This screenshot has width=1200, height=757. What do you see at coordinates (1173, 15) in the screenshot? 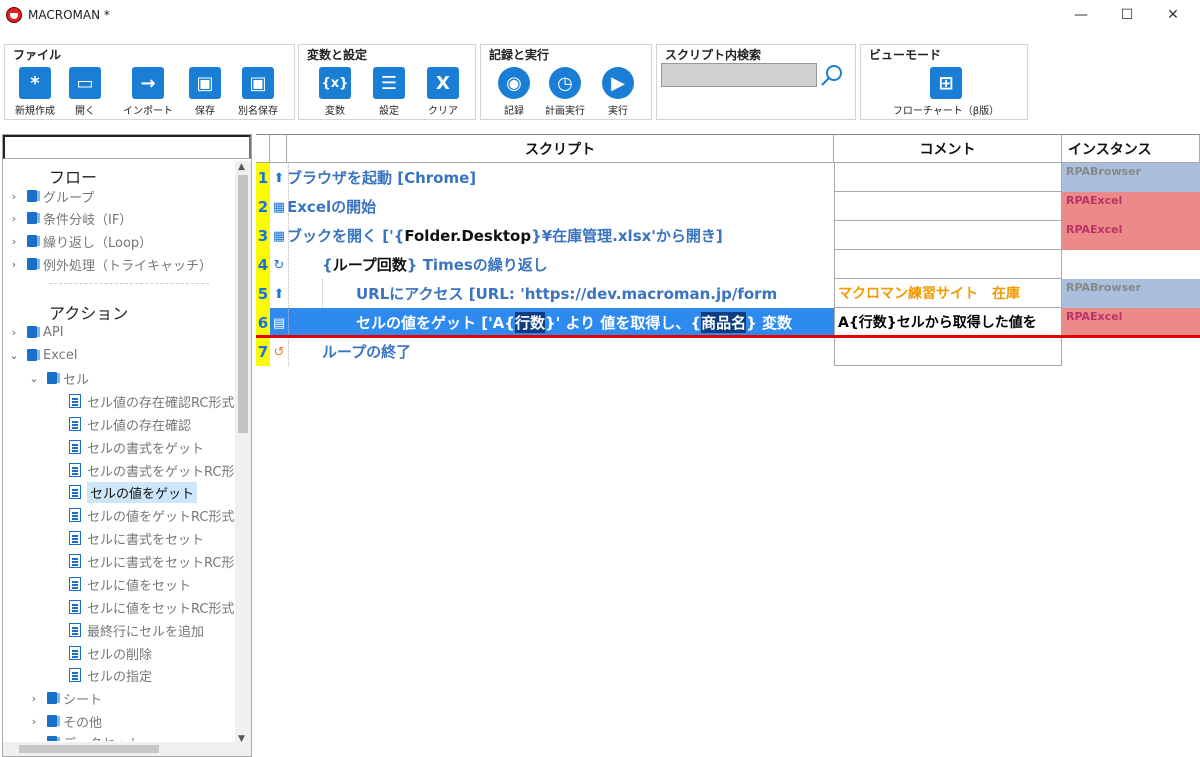
I see `close-button: ✕` at bounding box center [1173, 15].